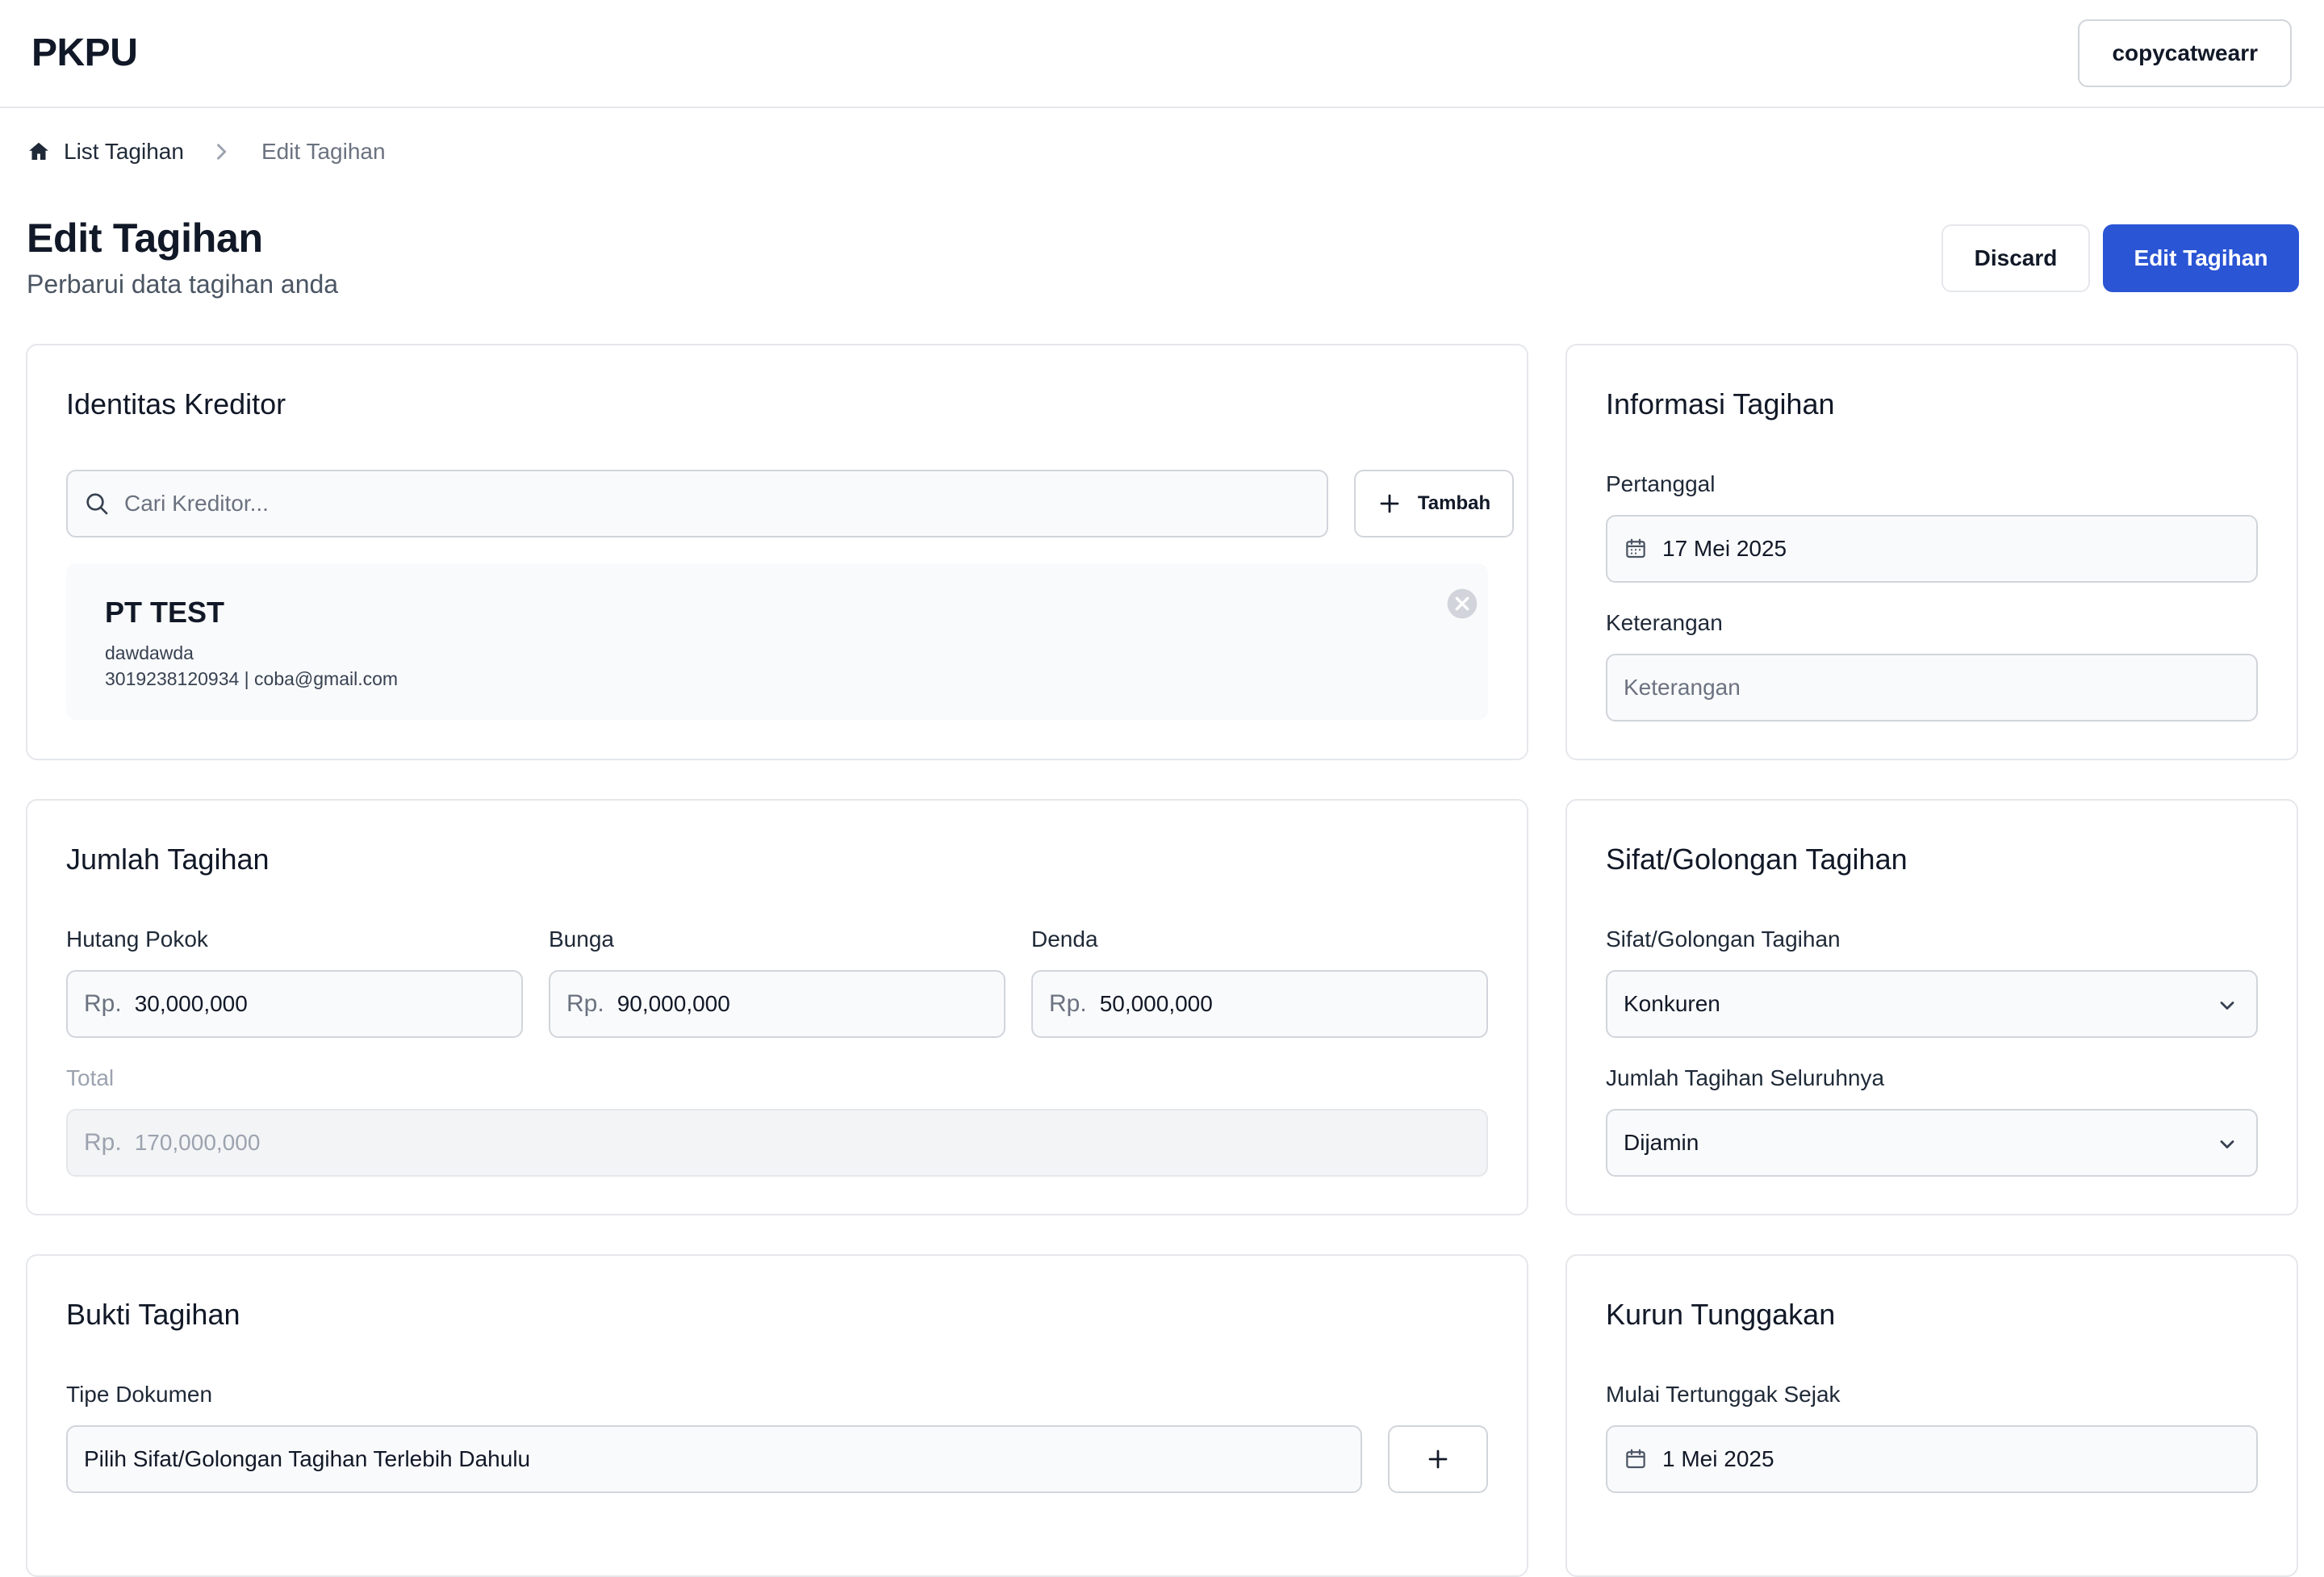 This screenshot has height=1577, width=2324. What do you see at coordinates (183, 284) in the screenshot?
I see `page-subtitle: Perbarui data tagihan anda` at bounding box center [183, 284].